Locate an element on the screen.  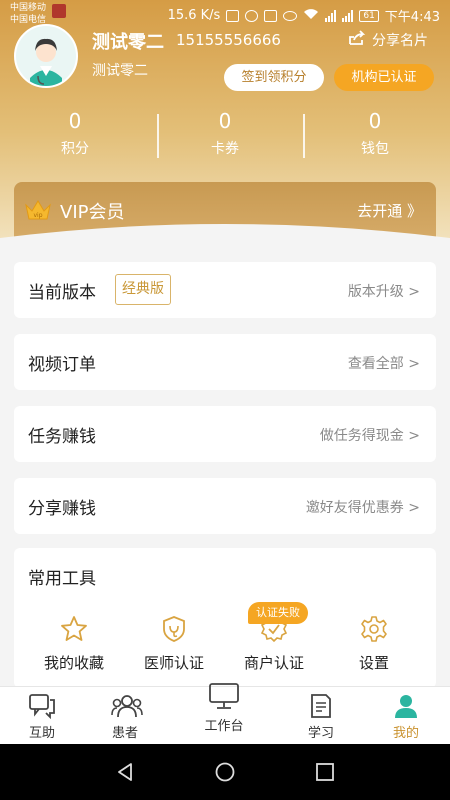
tab-patients-label: 患者 is located at coordinates (124, 733).